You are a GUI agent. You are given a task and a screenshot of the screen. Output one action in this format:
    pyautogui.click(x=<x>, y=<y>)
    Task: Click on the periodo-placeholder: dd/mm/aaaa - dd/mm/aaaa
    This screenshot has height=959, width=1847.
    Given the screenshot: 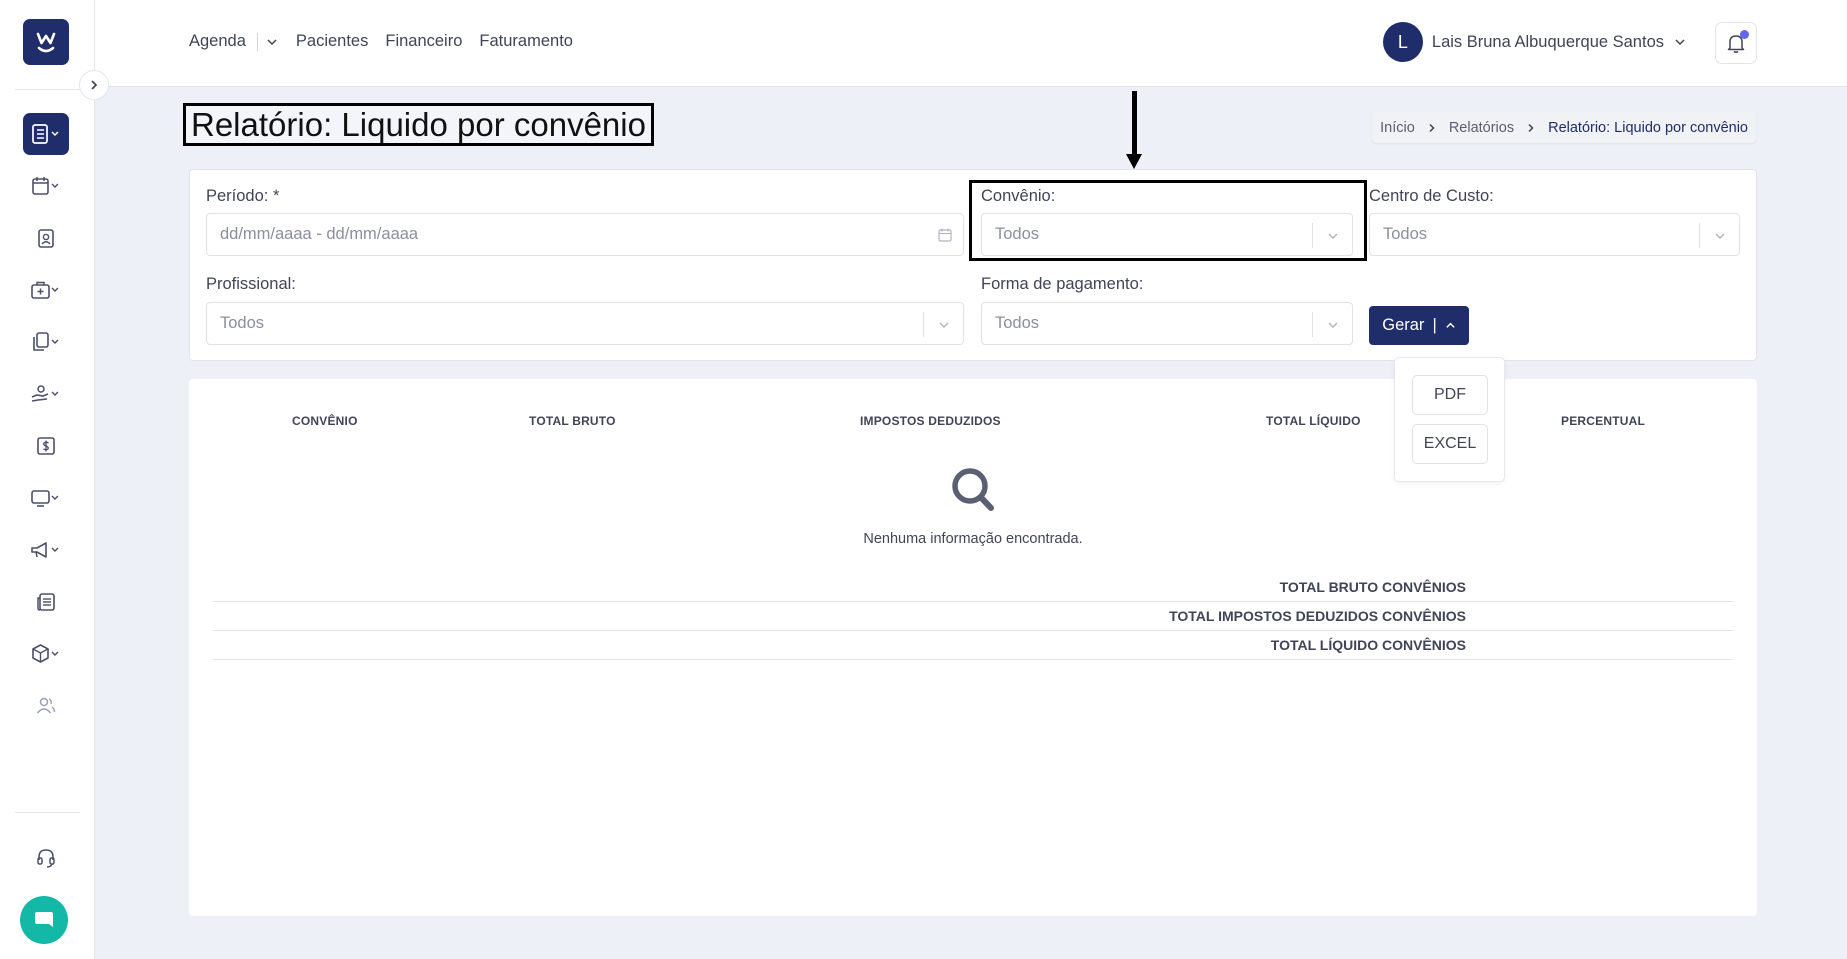 What is the action you would take?
    pyautogui.click(x=319, y=234)
    